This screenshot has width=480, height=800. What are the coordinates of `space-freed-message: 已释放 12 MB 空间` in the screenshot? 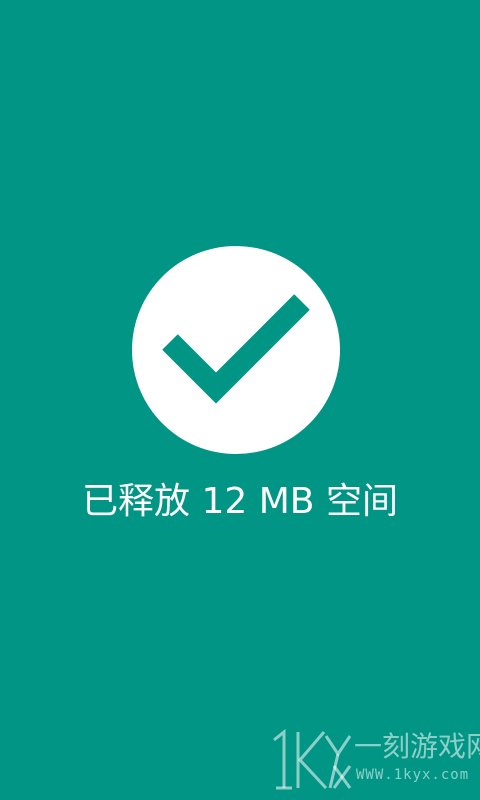 It's located at (240, 501).